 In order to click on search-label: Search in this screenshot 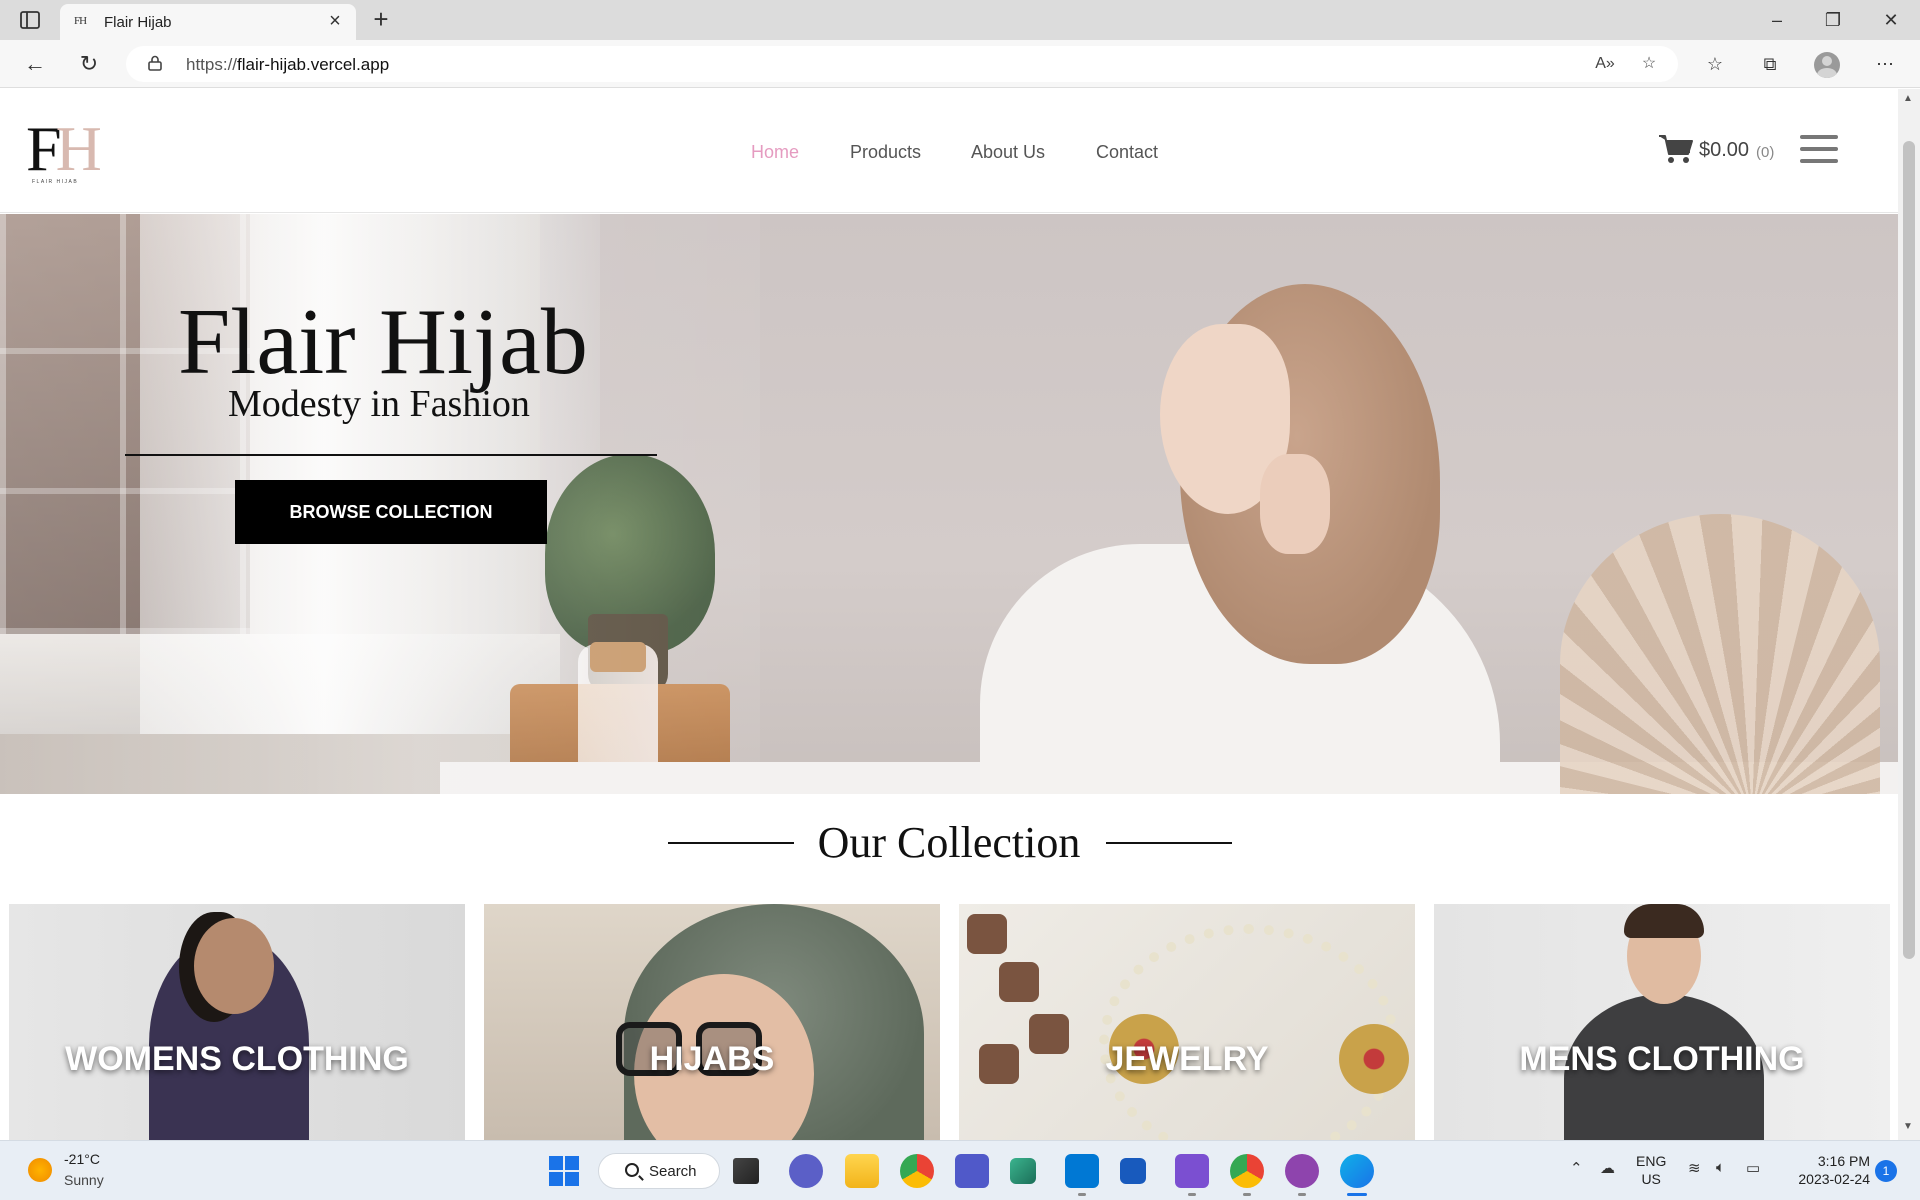, I will do `click(673, 1171)`.